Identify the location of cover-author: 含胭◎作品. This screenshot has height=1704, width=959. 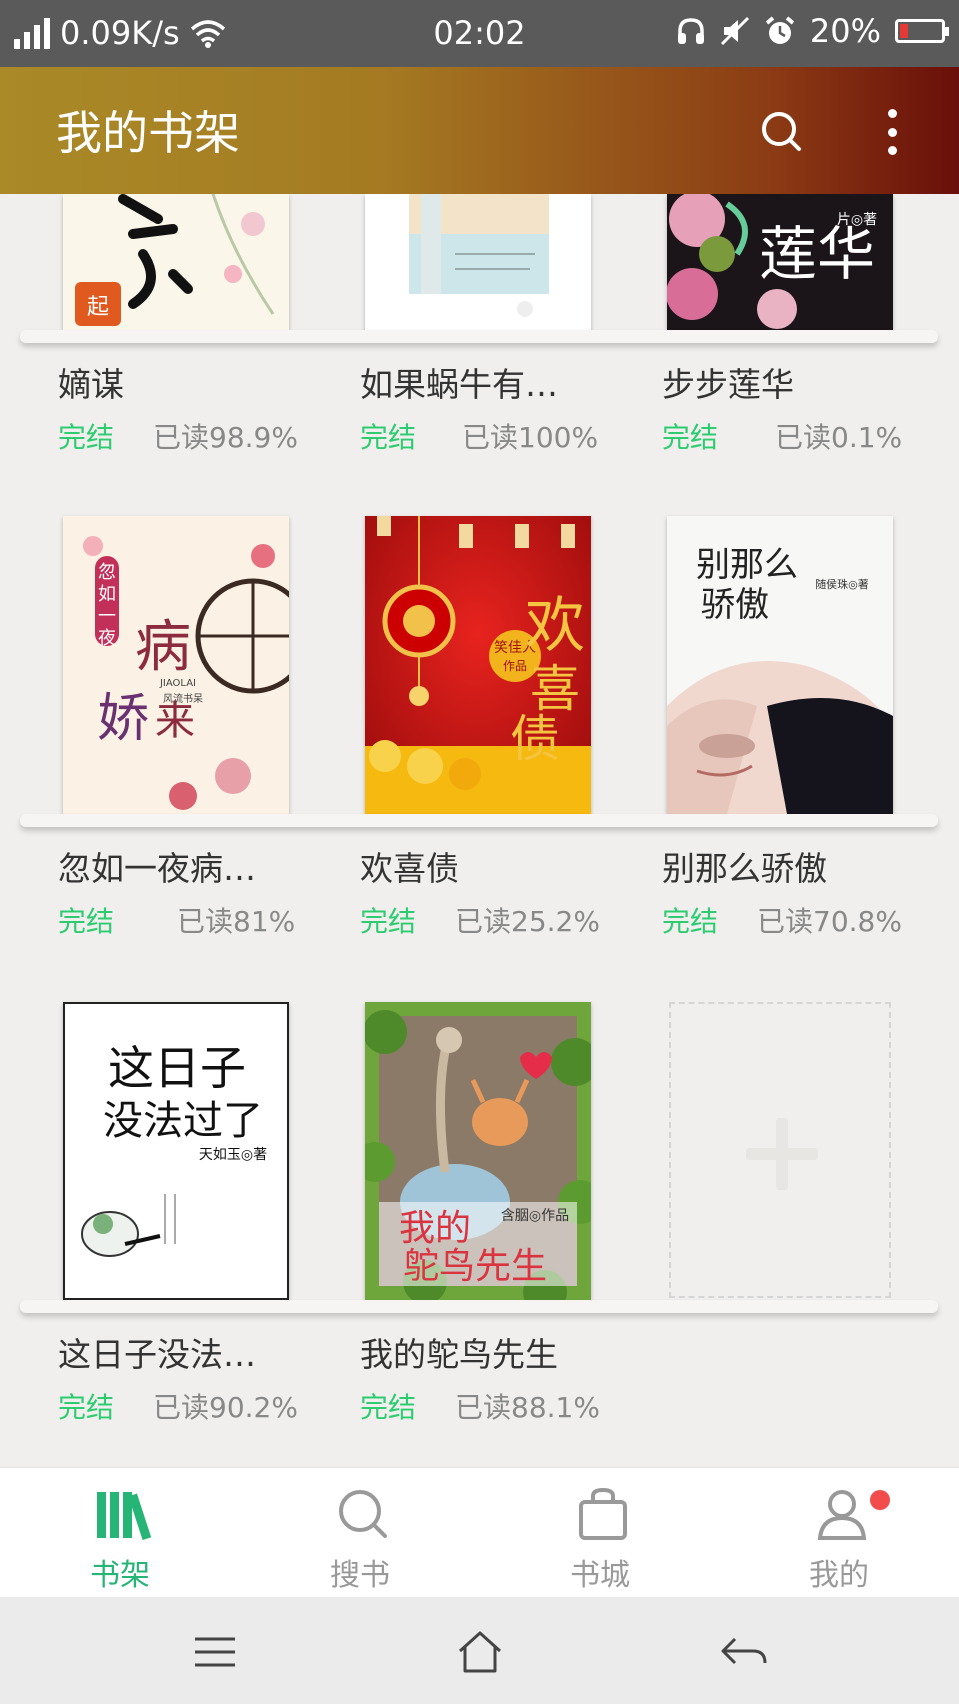
(535, 1216).